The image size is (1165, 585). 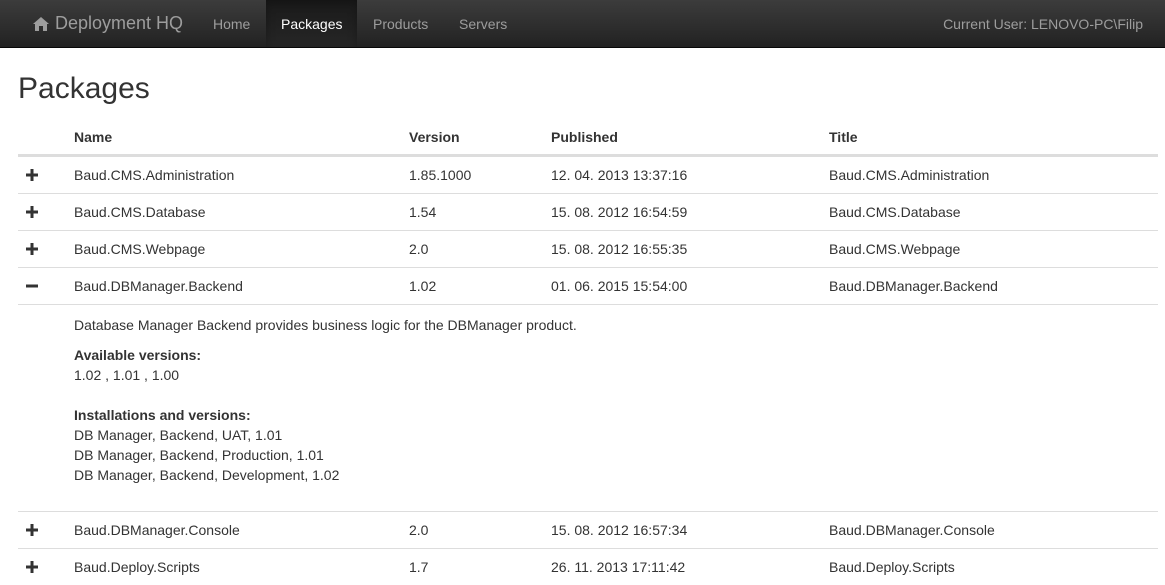 I want to click on table-header: Name Version Published Title, so click(x=588, y=138).